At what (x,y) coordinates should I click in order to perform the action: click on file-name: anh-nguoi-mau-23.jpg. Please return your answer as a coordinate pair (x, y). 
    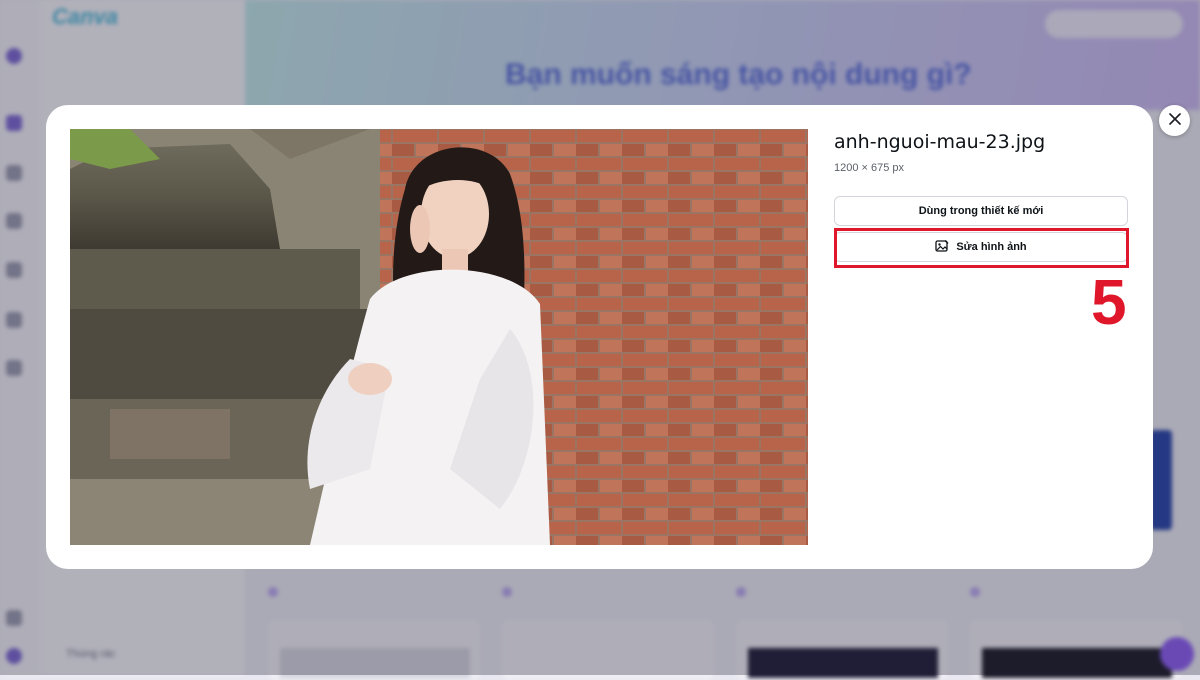
    Looking at the image, I should click on (940, 142).